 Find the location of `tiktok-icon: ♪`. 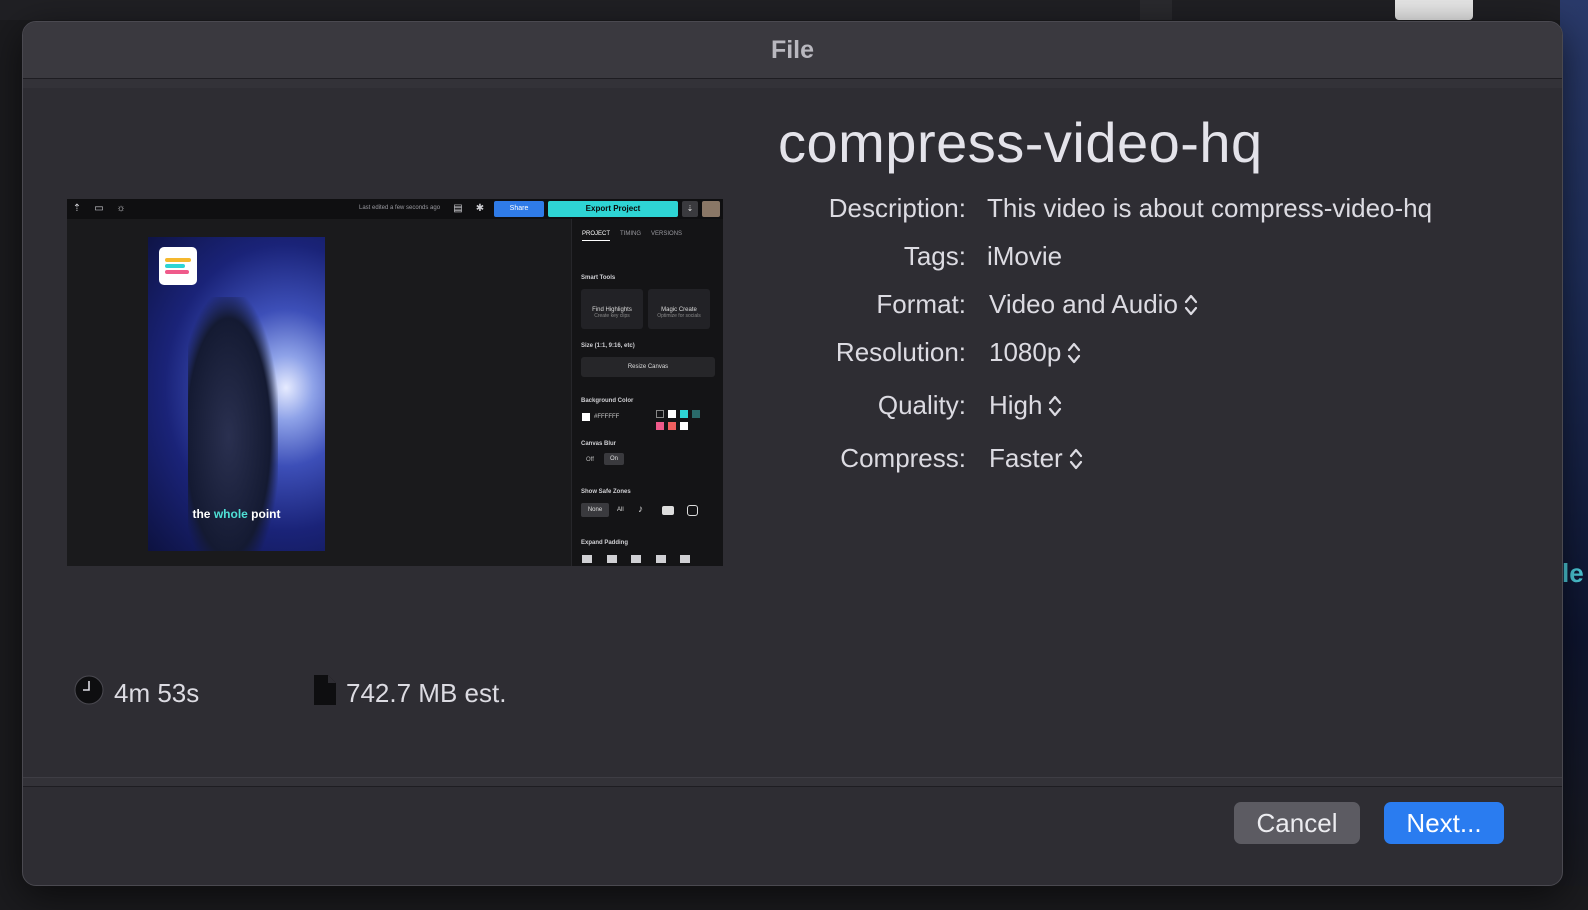

tiktok-icon: ♪ is located at coordinates (640, 509).